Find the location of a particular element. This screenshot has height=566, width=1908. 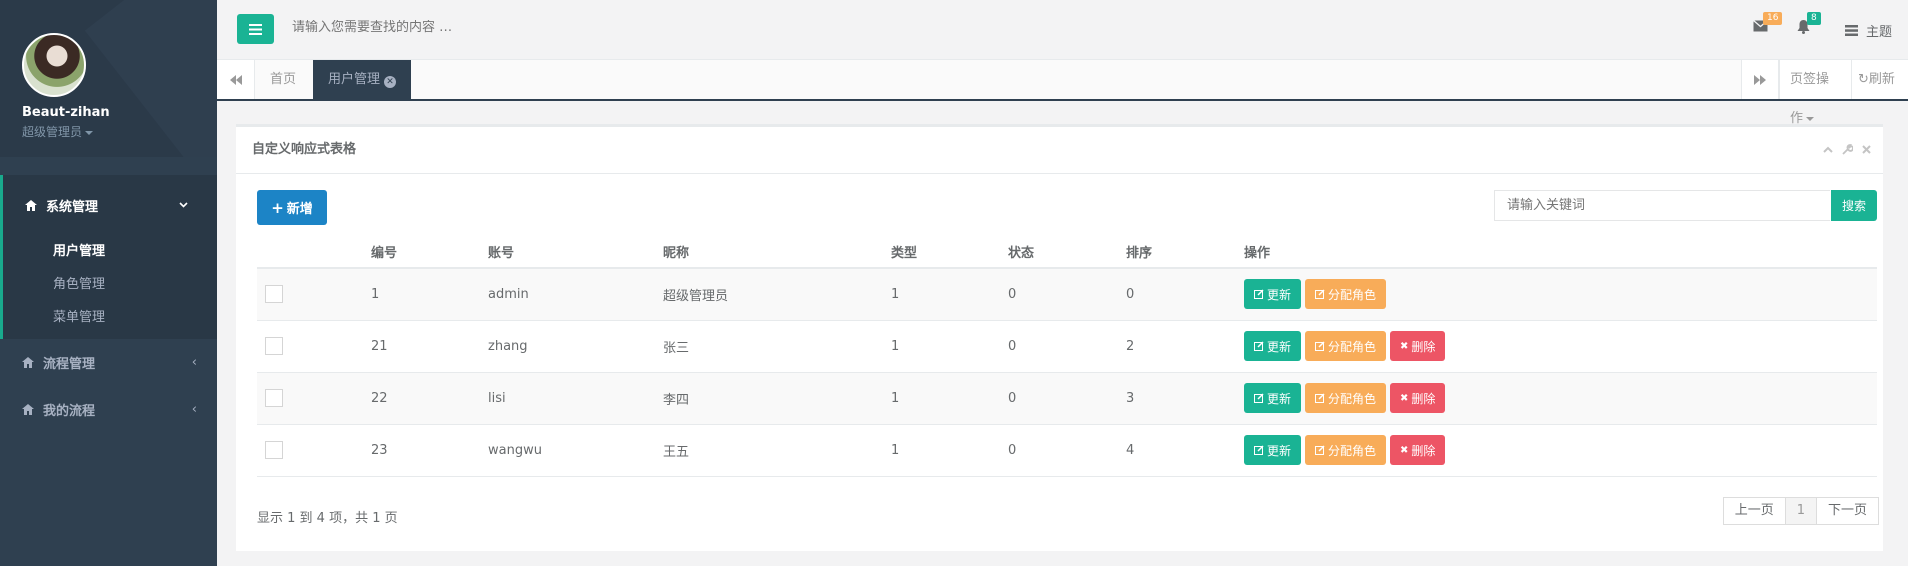

sidebar-item-menus: 菜单管理 is located at coordinates (110, 317).